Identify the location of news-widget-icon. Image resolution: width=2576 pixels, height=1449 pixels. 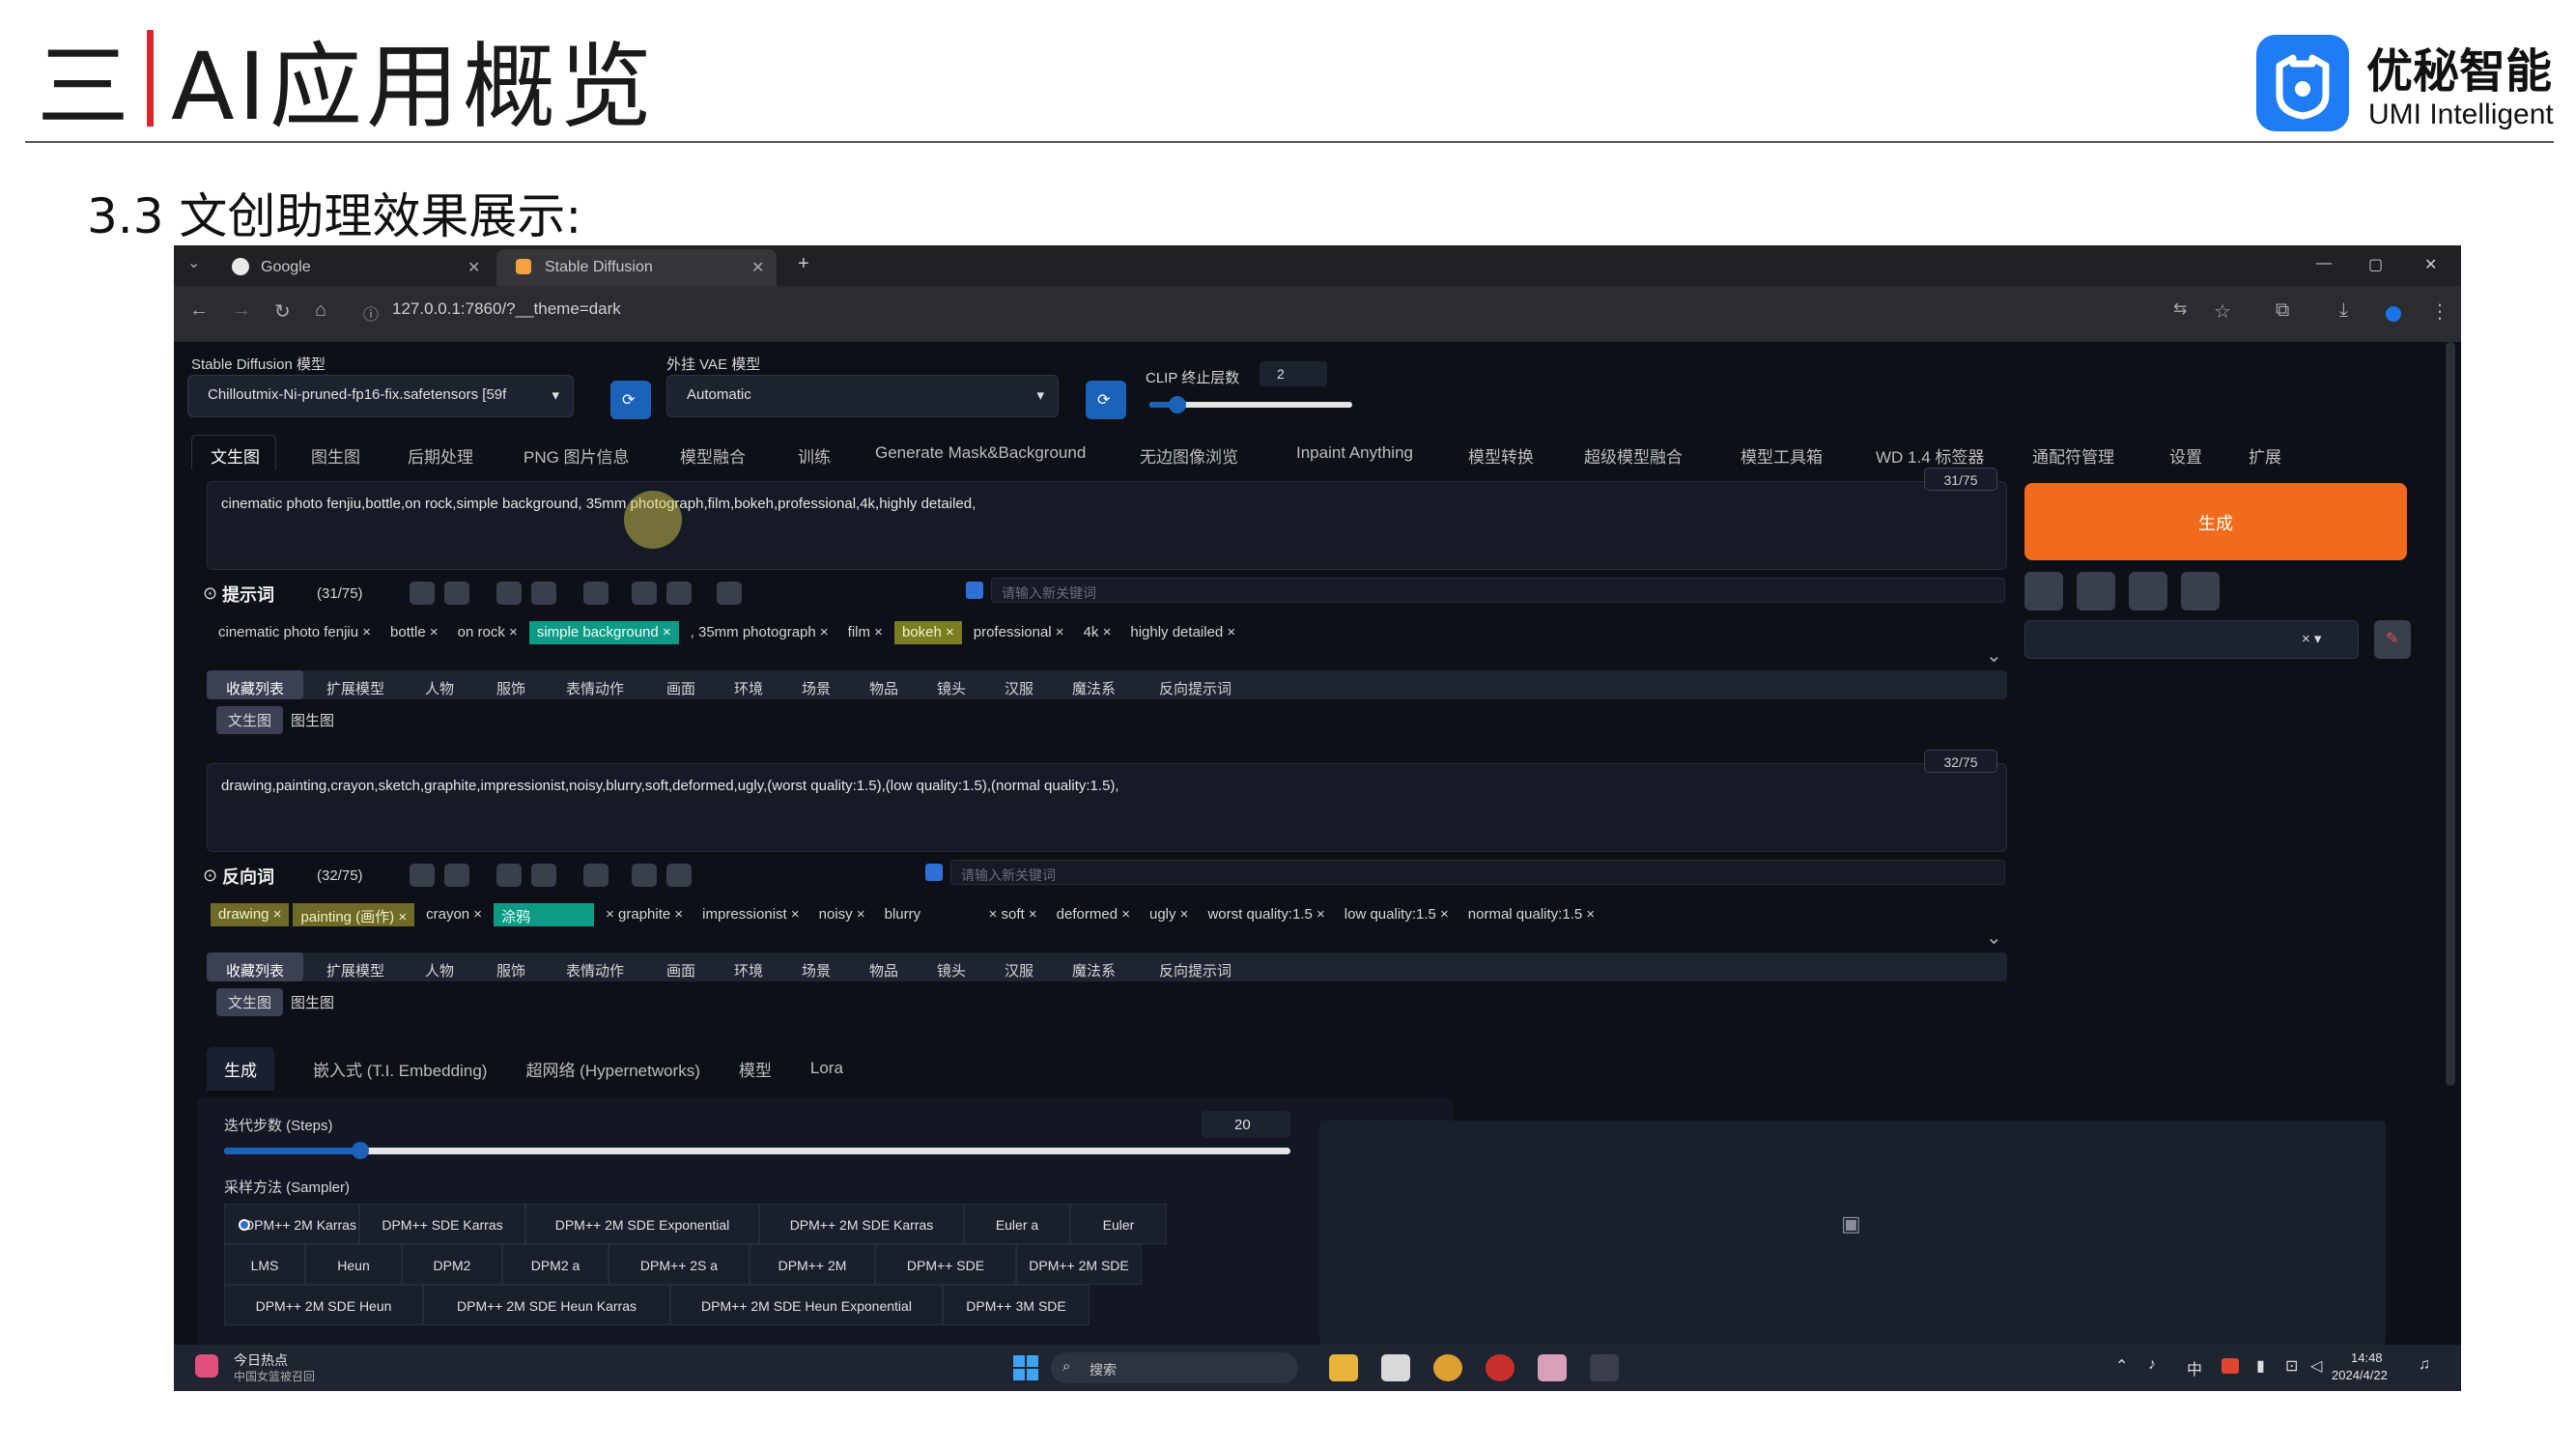
(206, 1366).